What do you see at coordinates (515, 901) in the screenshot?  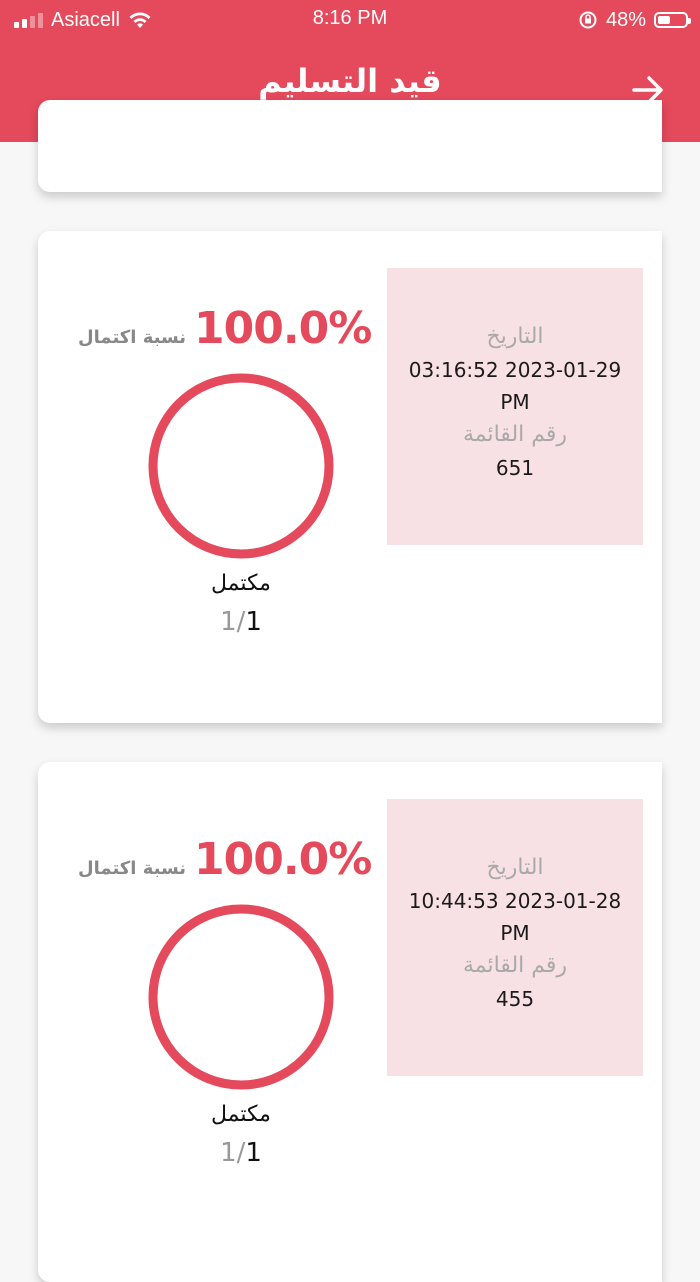 I see `date-value: 10:44:53 2023-01-28` at bounding box center [515, 901].